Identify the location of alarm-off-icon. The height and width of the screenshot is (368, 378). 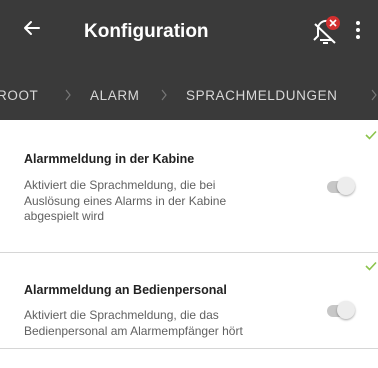
(326, 30).